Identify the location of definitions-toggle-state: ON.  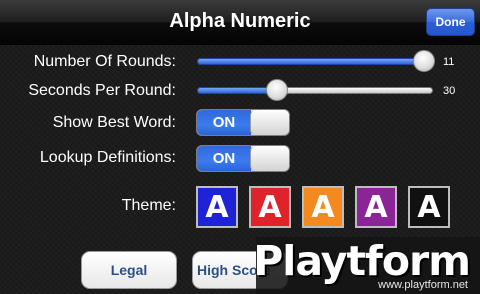
(224, 158).